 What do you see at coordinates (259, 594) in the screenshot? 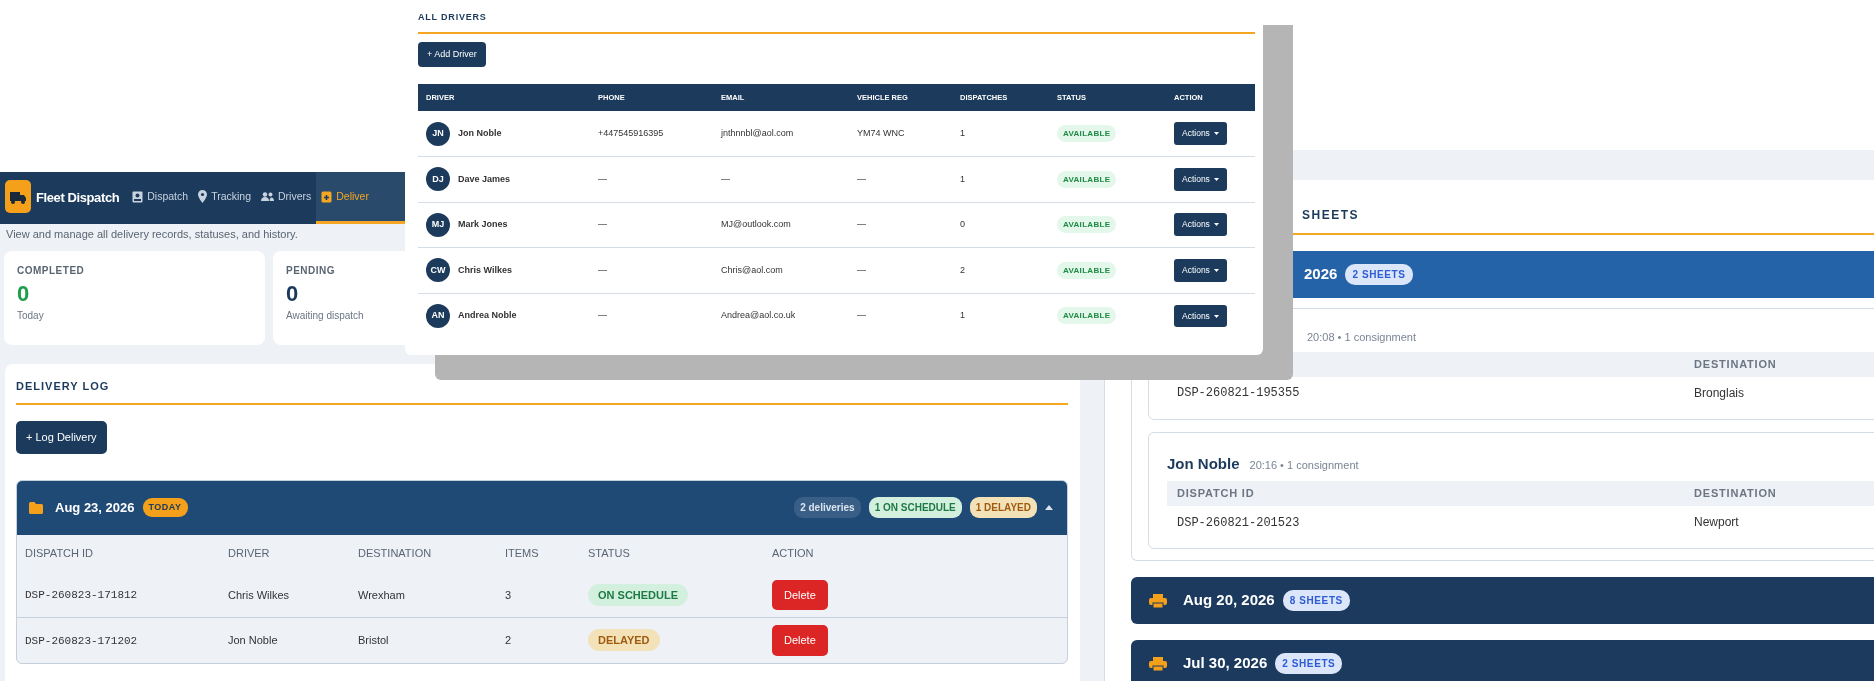
I see `table-cell: Chris Wilkes` at bounding box center [259, 594].